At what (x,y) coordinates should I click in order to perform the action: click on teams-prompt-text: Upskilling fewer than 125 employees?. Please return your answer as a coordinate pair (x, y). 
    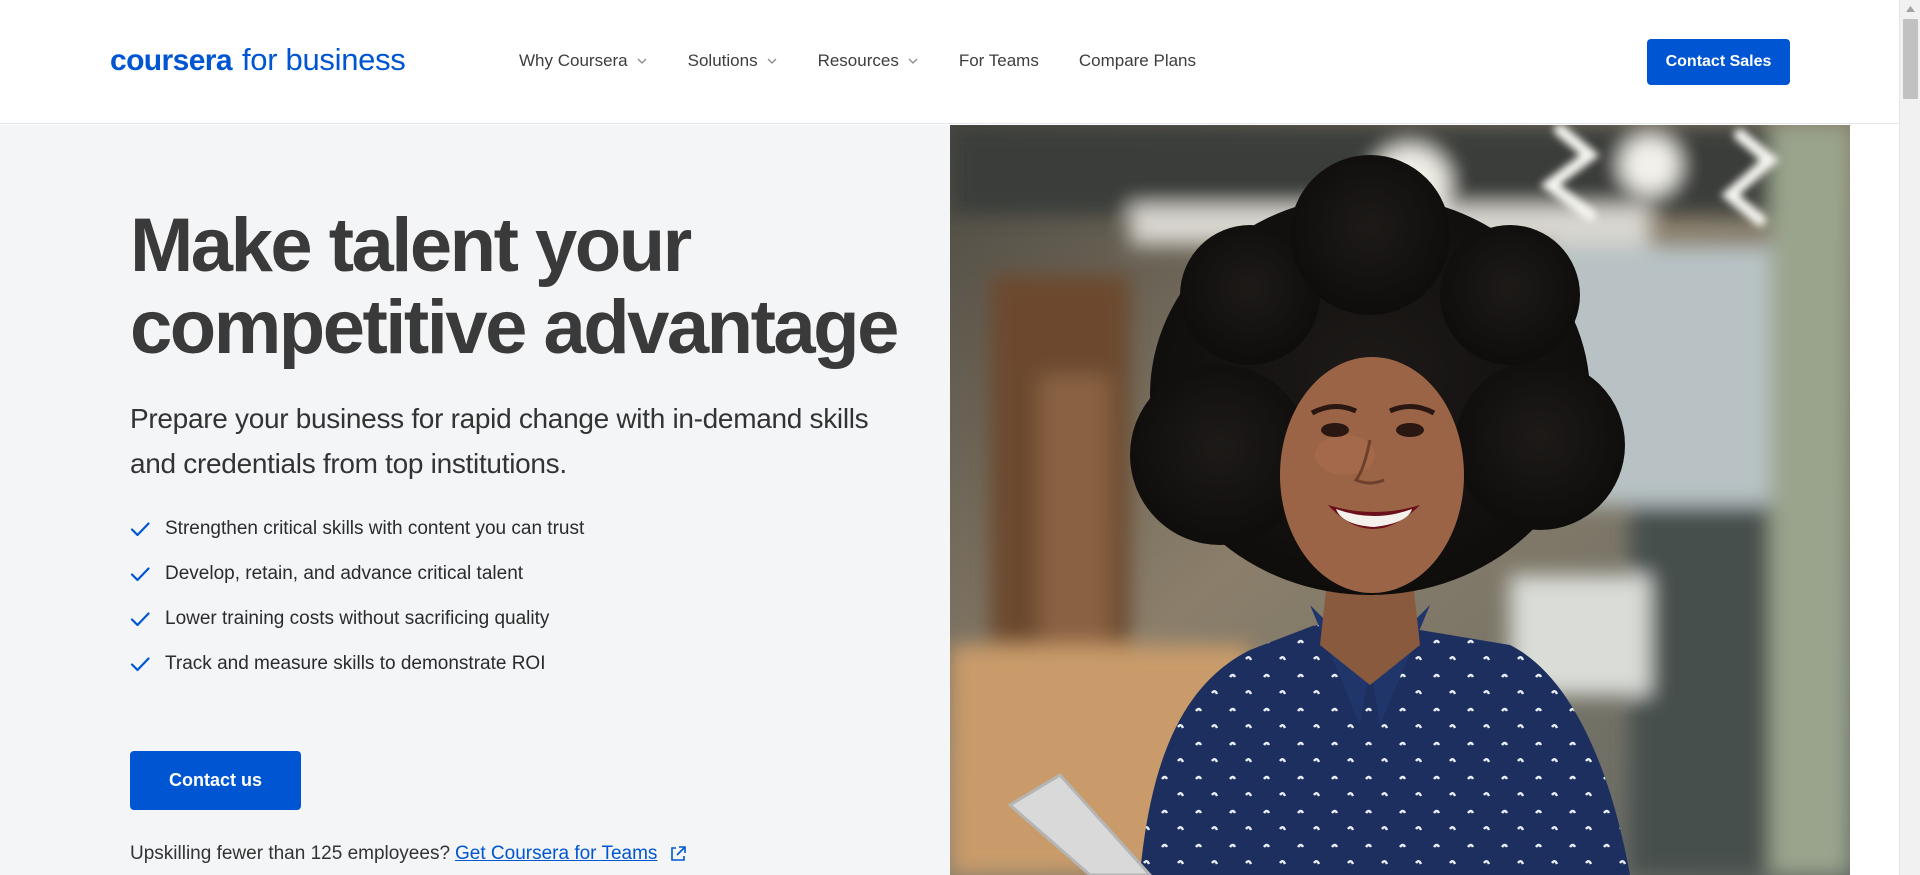
    Looking at the image, I should click on (290, 853).